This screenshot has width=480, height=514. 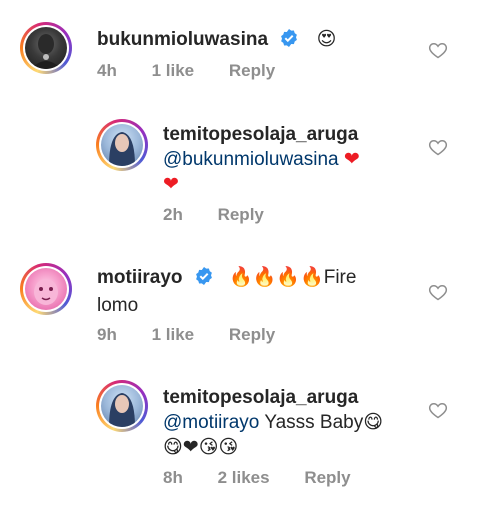 I want to click on emoji: 🔥🔥🔥🔥, so click(x=276, y=277).